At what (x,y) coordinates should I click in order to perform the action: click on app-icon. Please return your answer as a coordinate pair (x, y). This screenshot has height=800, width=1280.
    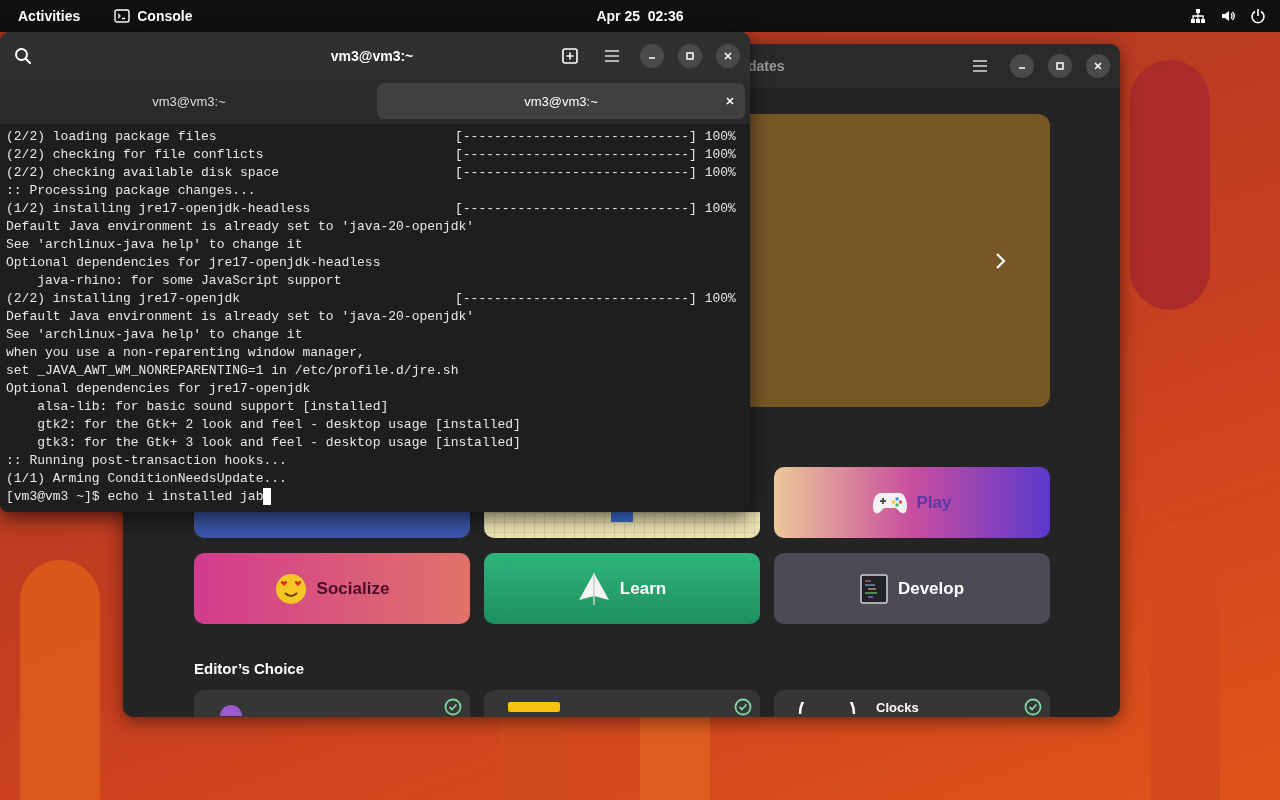
    Looking at the image, I should click on (231, 709).